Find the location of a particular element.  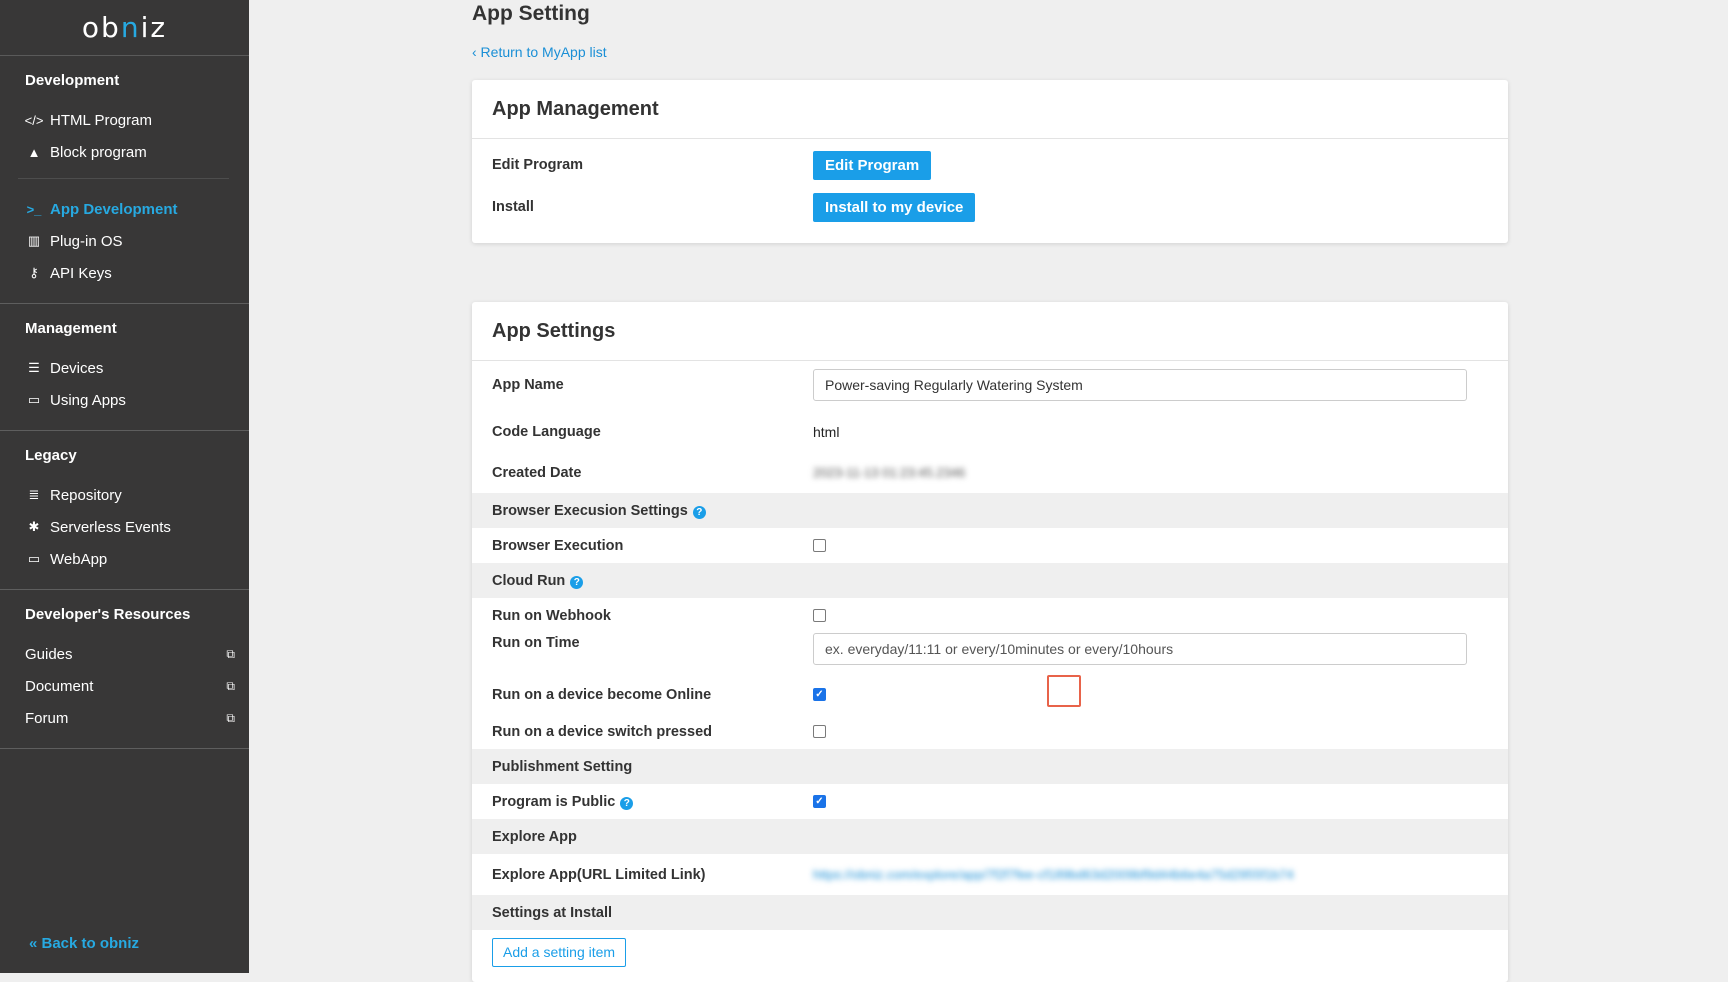

publishment-setting-header: Publishment Setting is located at coordinates (990, 766).